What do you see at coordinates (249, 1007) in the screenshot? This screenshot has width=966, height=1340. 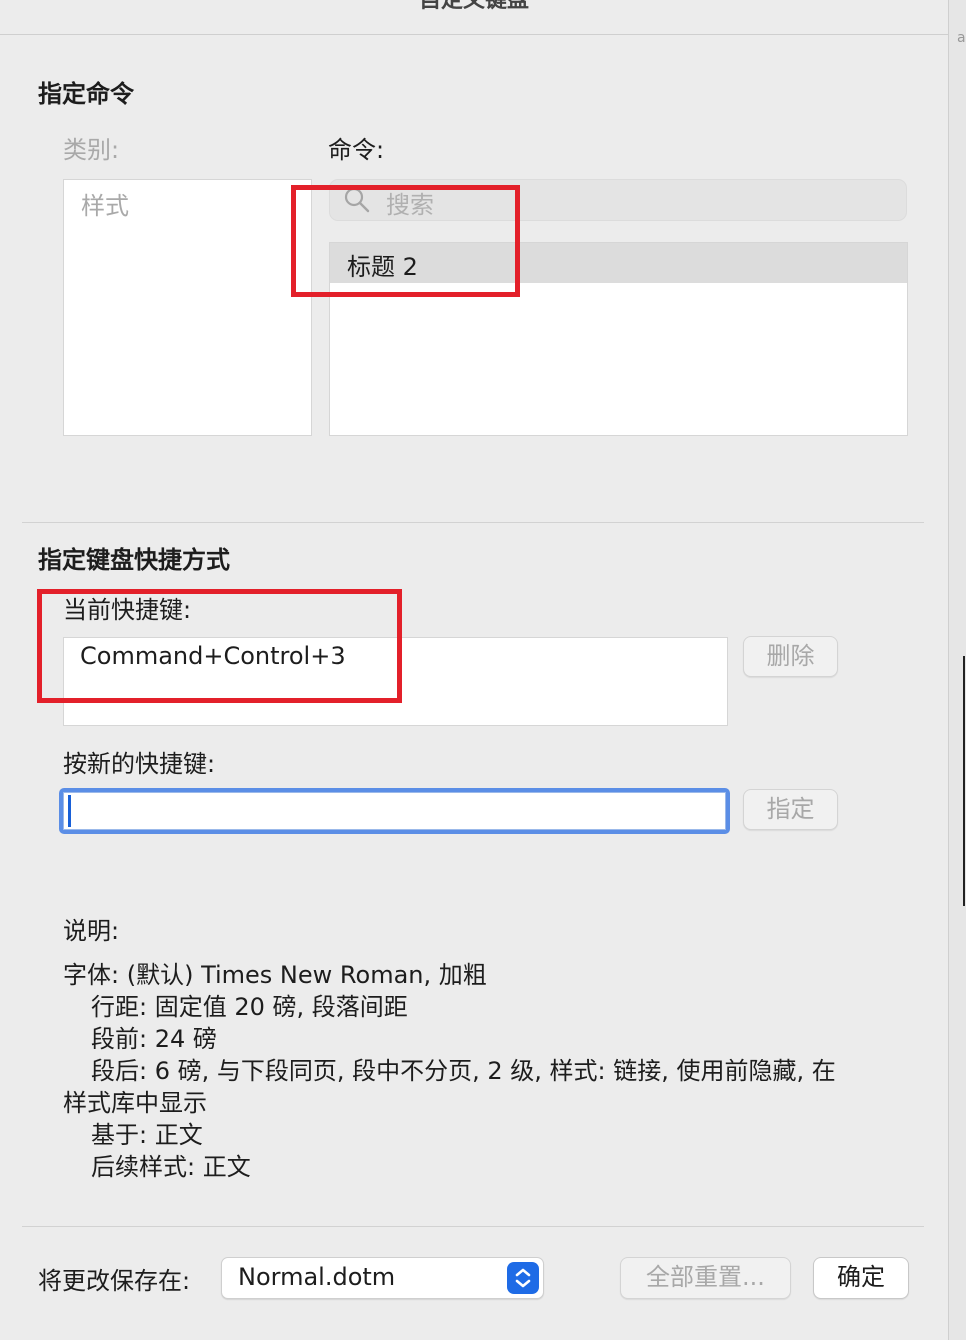 I see `description-line: 行距: 固定值 20 磅, 段落间距` at bounding box center [249, 1007].